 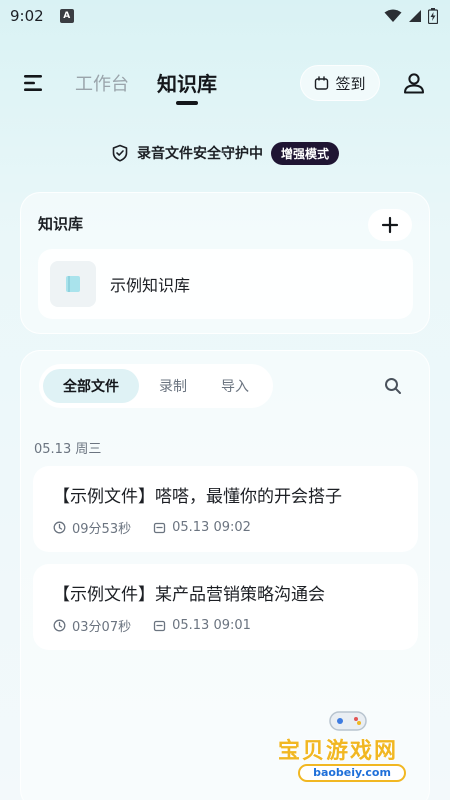 I want to click on status-bar: 9:02 A, so click(x=225, y=16).